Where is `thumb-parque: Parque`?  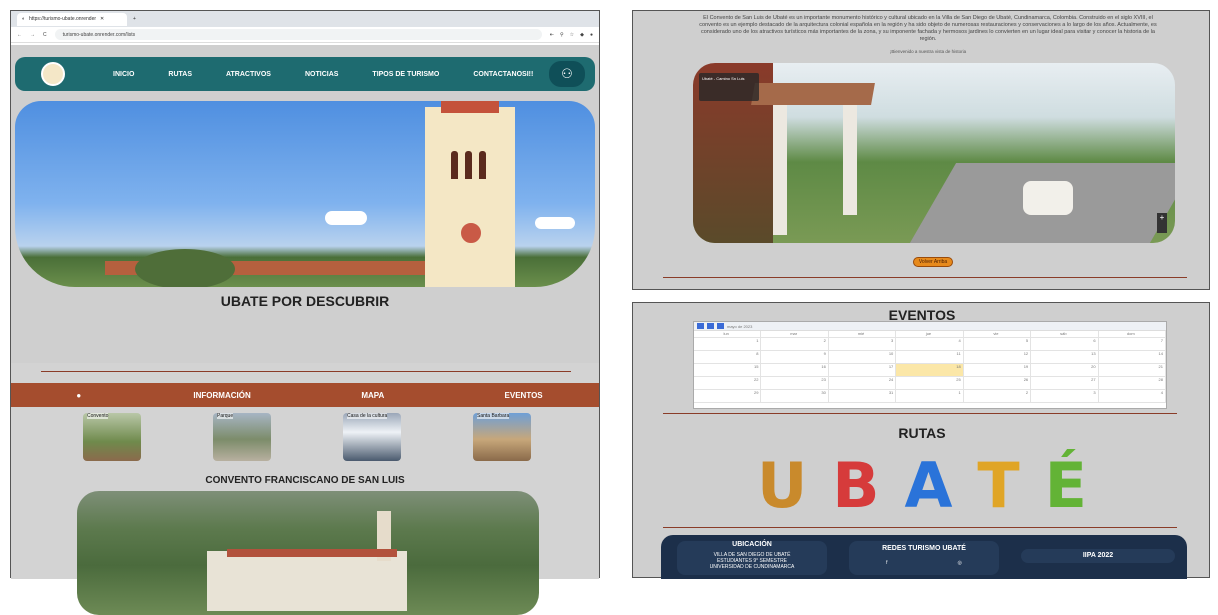
thumb-parque: Parque is located at coordinates (242, 437).